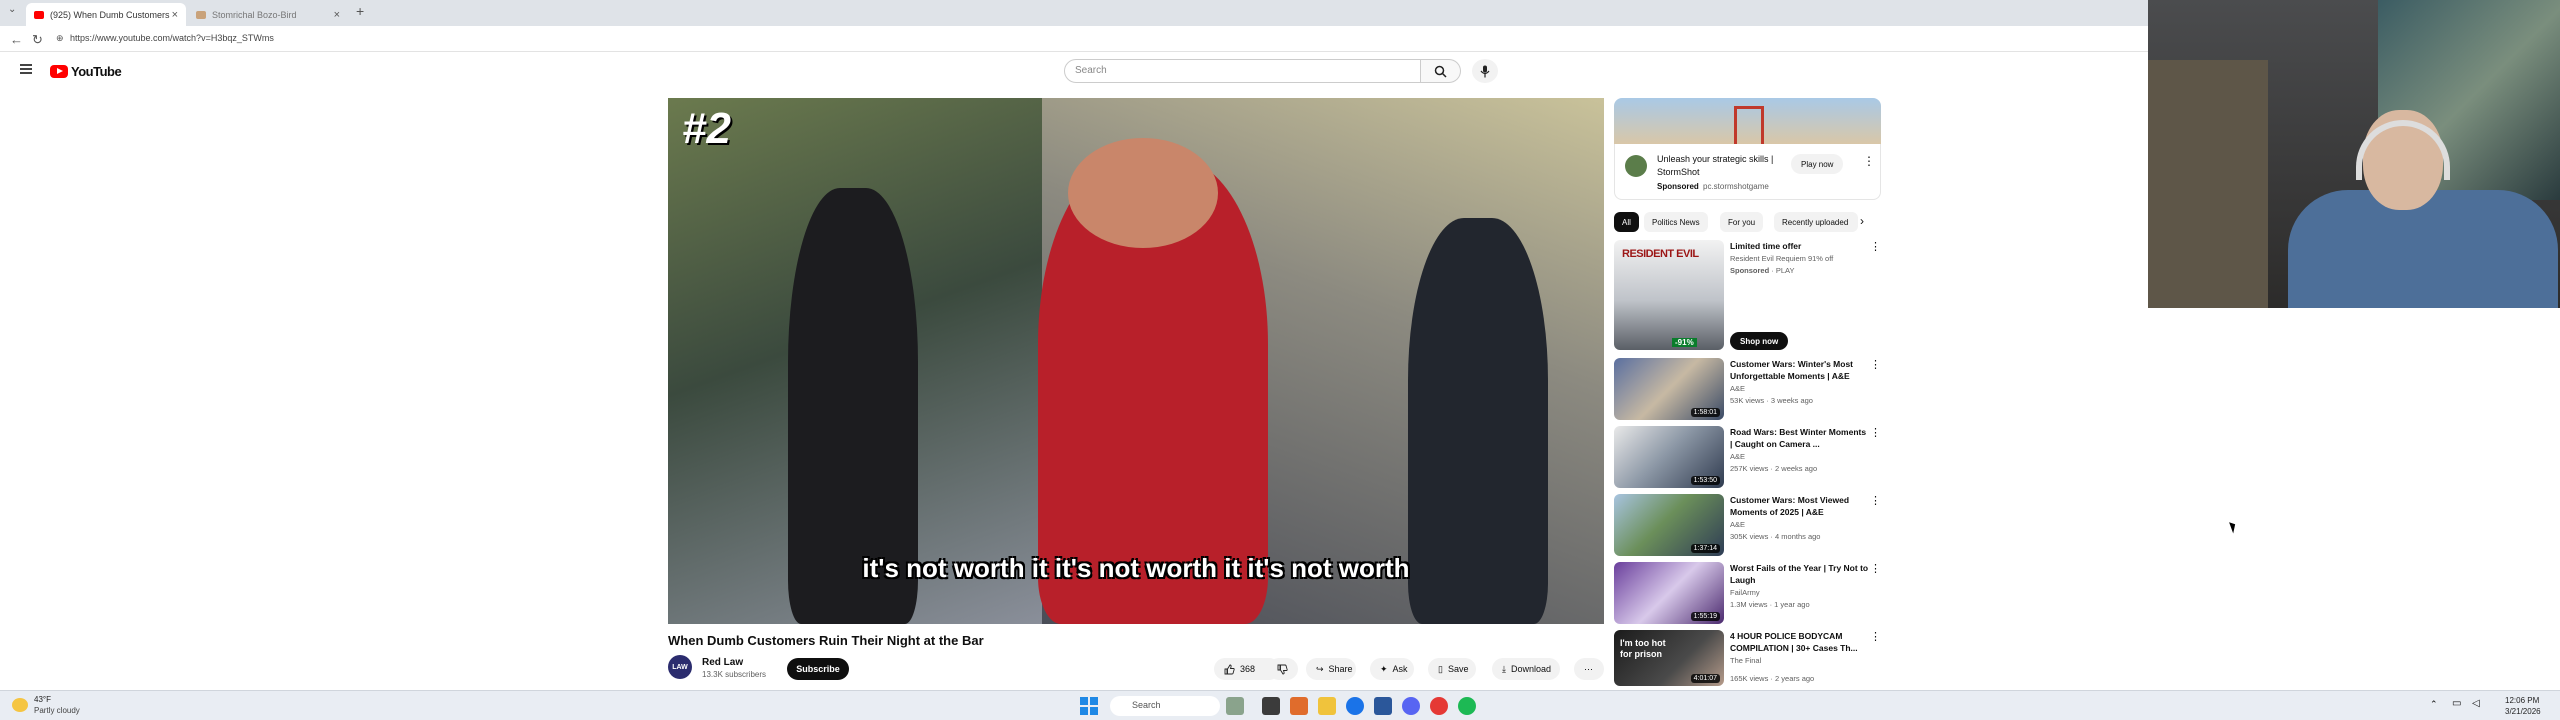 The width and height of the screenshot is (2560, 720). What do you see at coordinates (1816, 222) in the screenshot?
I see `chip-recently-uploaded: Recently uploaded` at bounding box center [1816, 222].